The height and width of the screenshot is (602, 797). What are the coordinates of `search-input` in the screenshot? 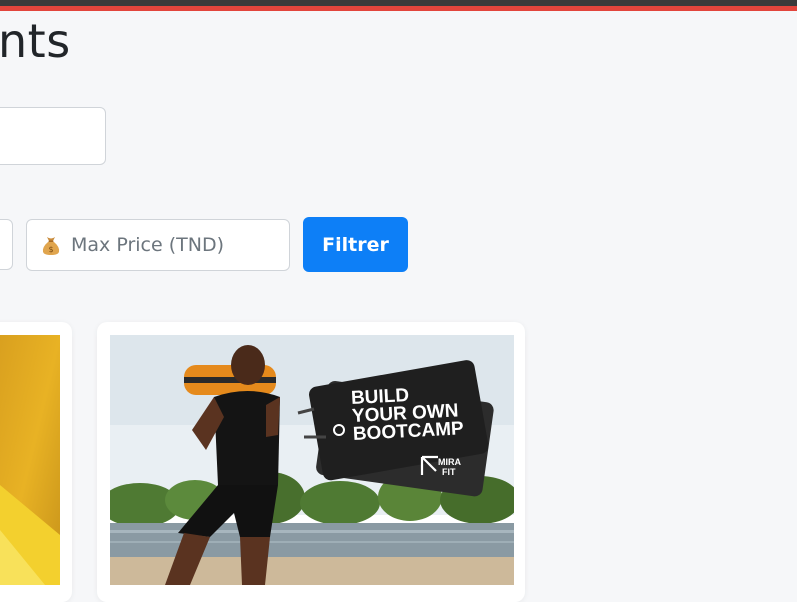 It's located at (53, 136).